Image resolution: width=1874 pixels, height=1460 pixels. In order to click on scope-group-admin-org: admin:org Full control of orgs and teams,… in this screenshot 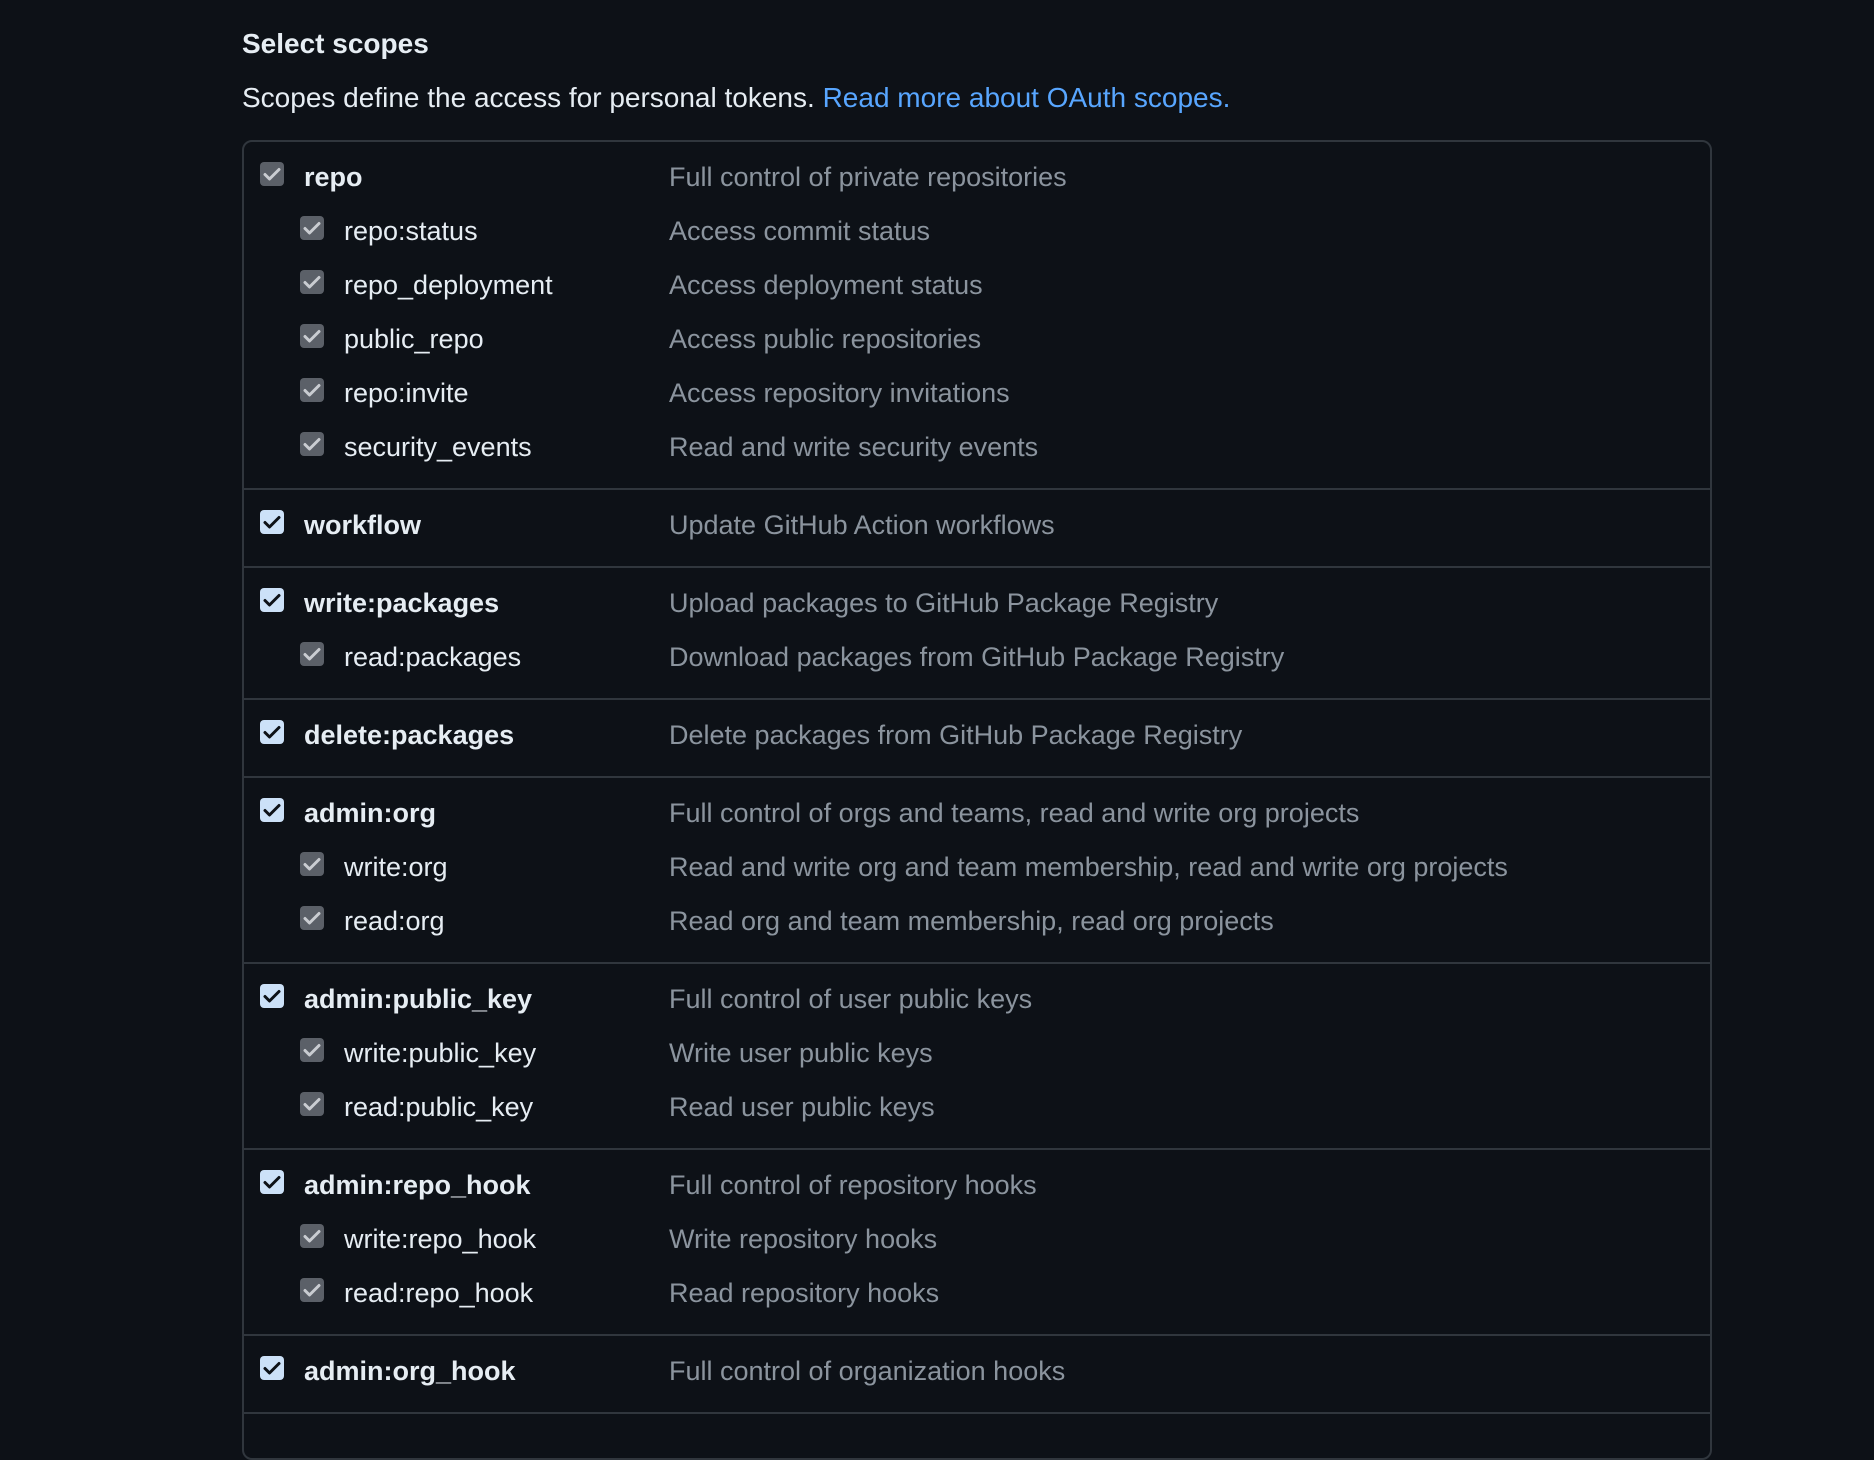, I will do `click(977, 871)`.